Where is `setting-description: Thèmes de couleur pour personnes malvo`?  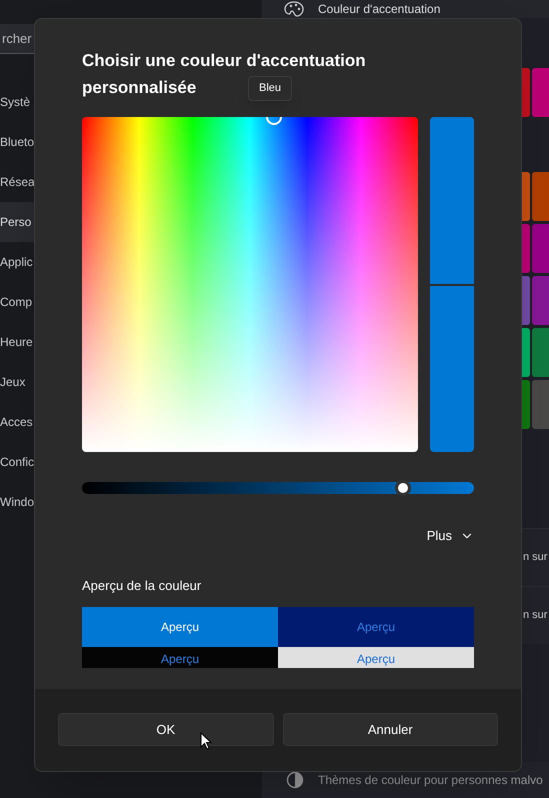 setting-description: Thèmes de couleur pour personnes malvo is located at coordinates (430, 780).